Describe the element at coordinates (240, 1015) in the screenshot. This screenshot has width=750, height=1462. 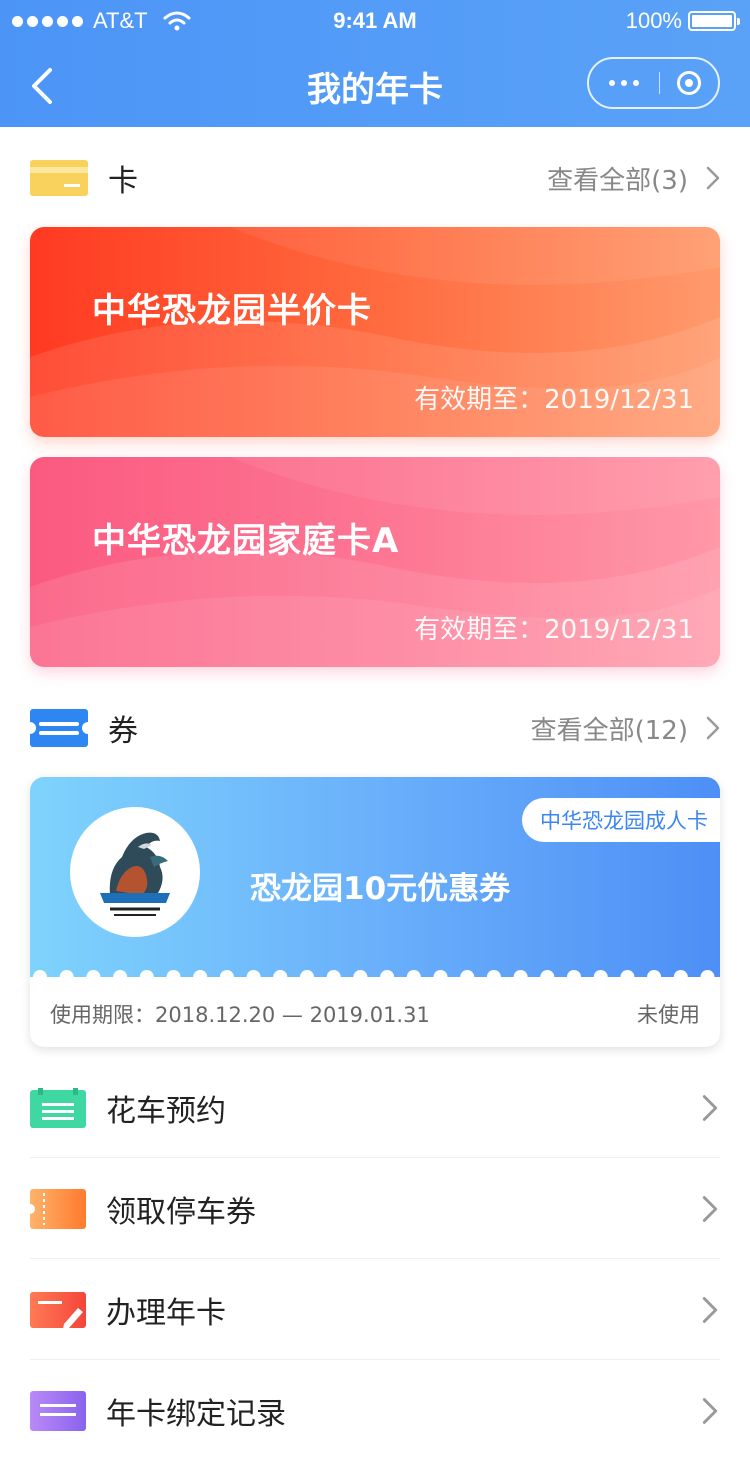
I see `coupon-validity: 使用期限：2018.12.20 — 2019.01.31` at that location.